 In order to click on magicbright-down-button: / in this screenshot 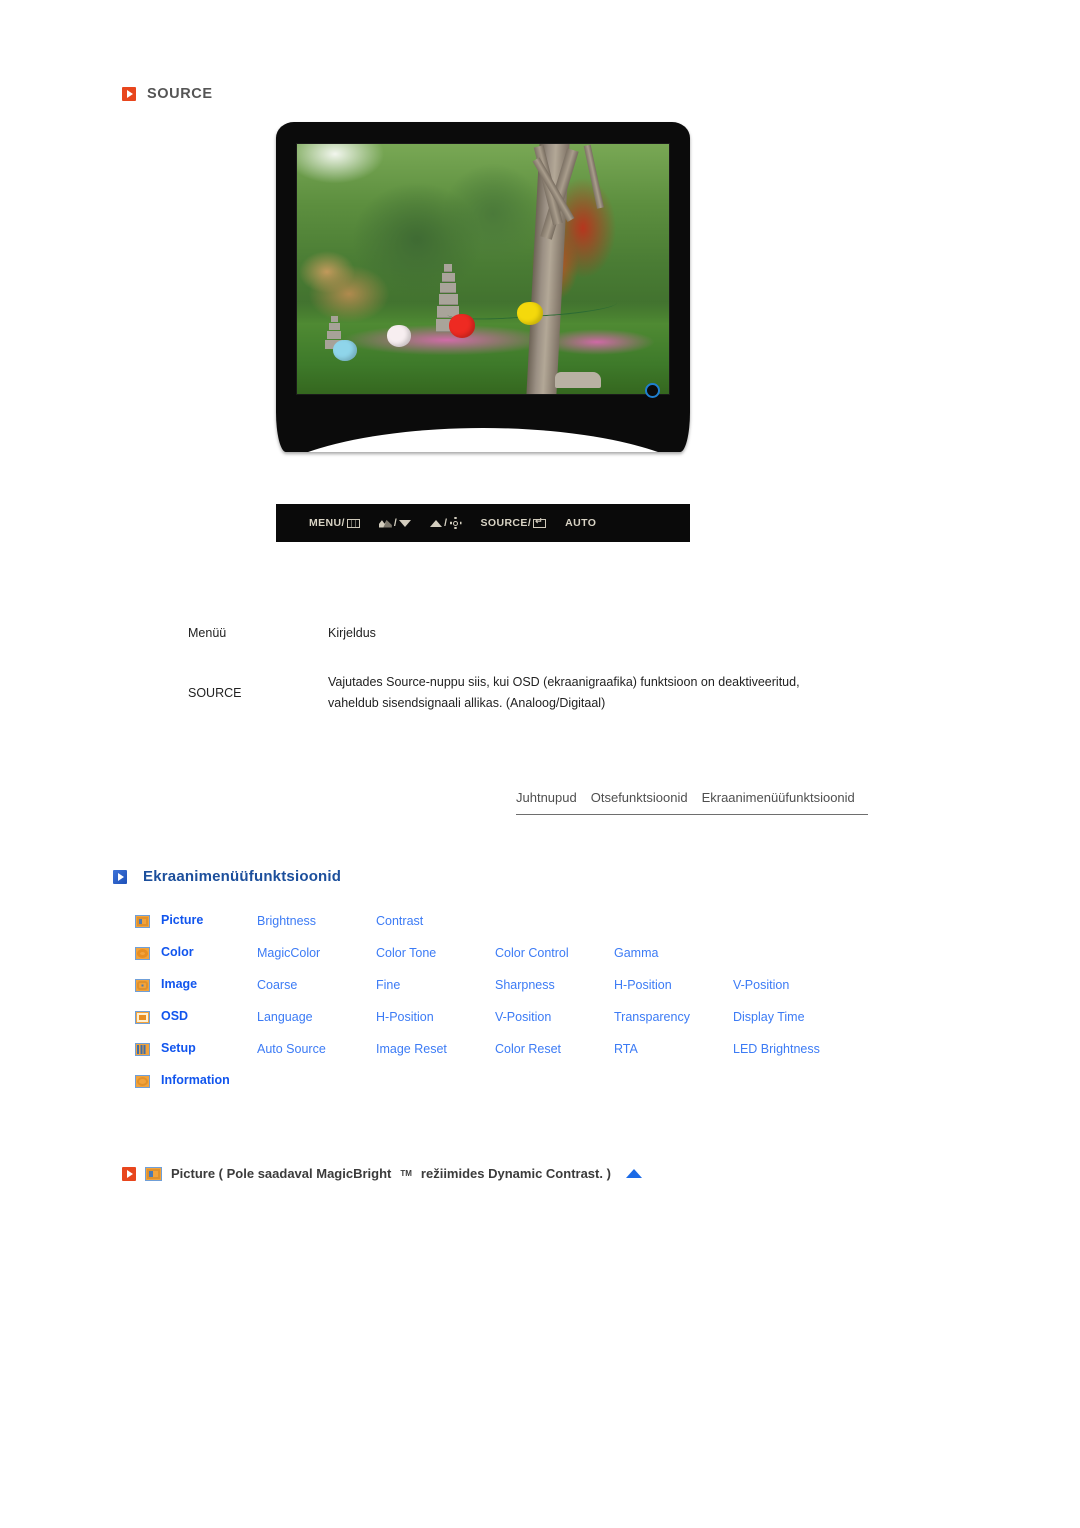, I will do `click(395, 523)`.